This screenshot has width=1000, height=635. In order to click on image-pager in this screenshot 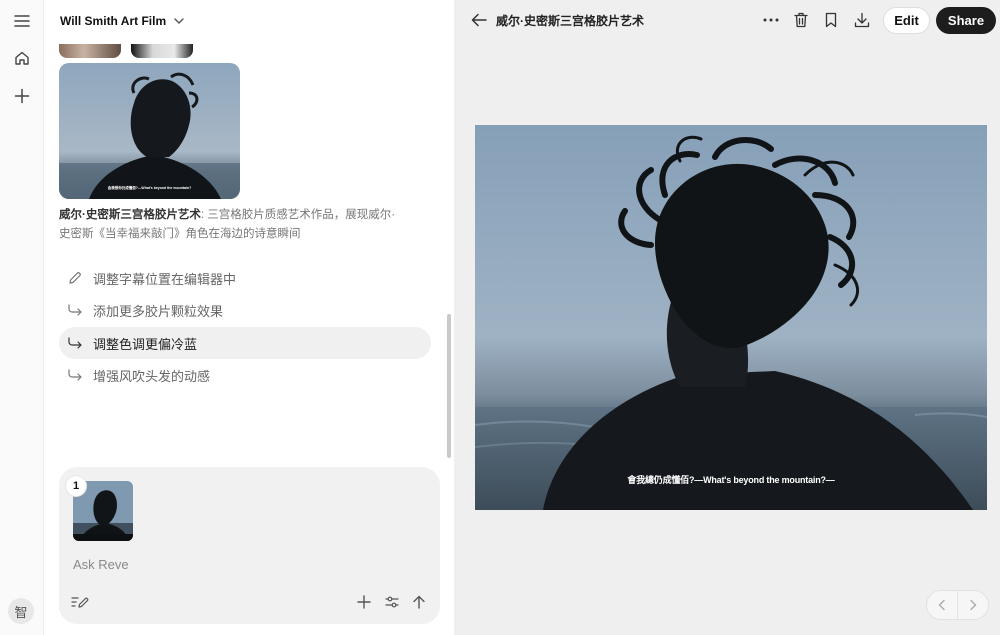, I will do `click(957, 605)`.